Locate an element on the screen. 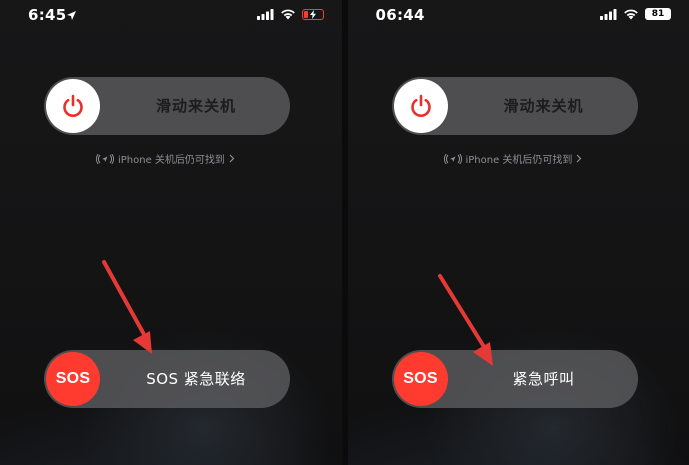 The height and width of the screenshot is (465, 689). battery-icon is located at coordinates (312, 14).